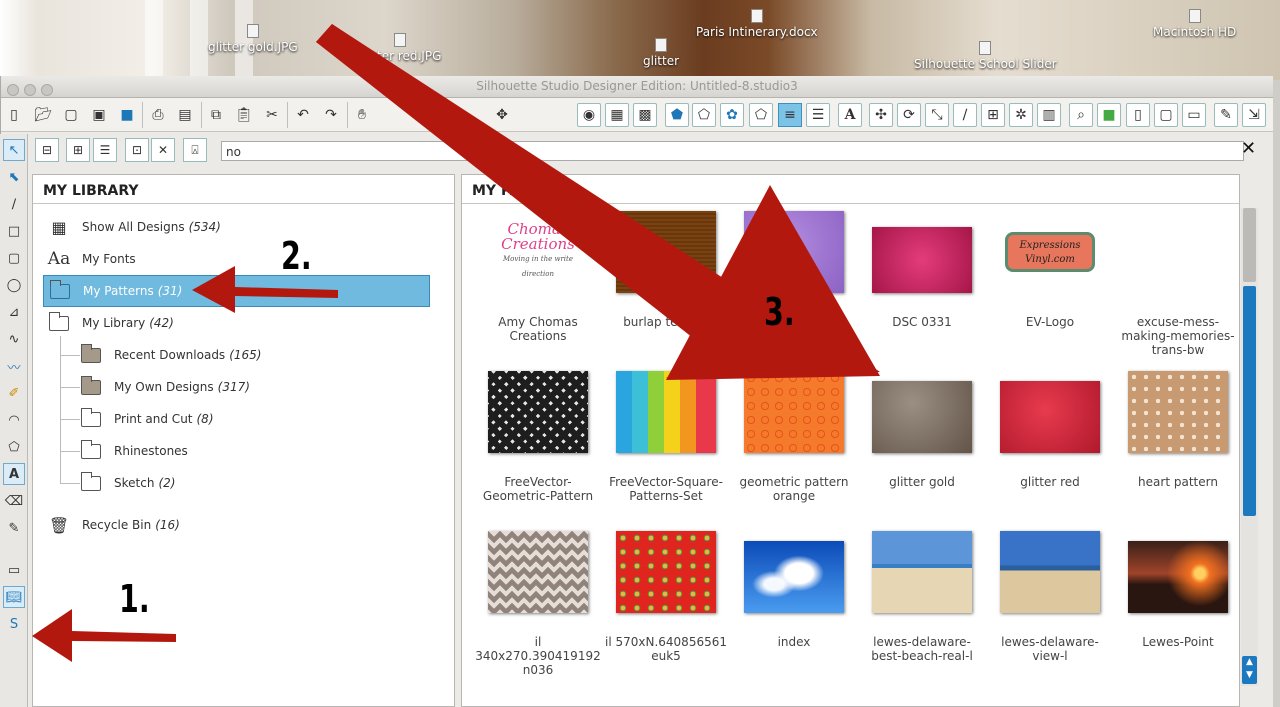  What do you see at coordinates (250, 483) in the screenshot?
I see `library-item-sketch: Sketch (2)` at bounding box center [250, 483].